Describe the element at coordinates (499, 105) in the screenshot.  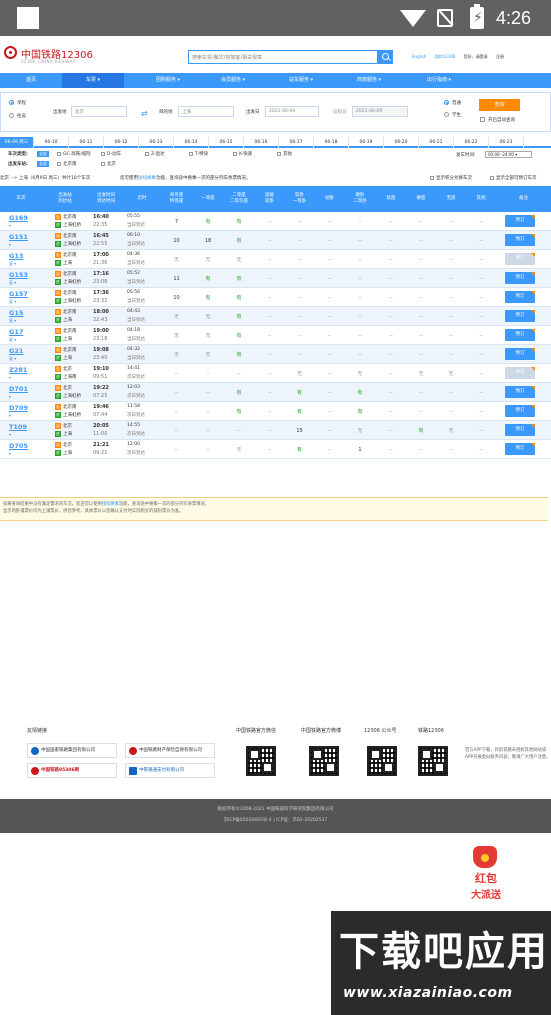
I see `query-button: 查询` at that location.